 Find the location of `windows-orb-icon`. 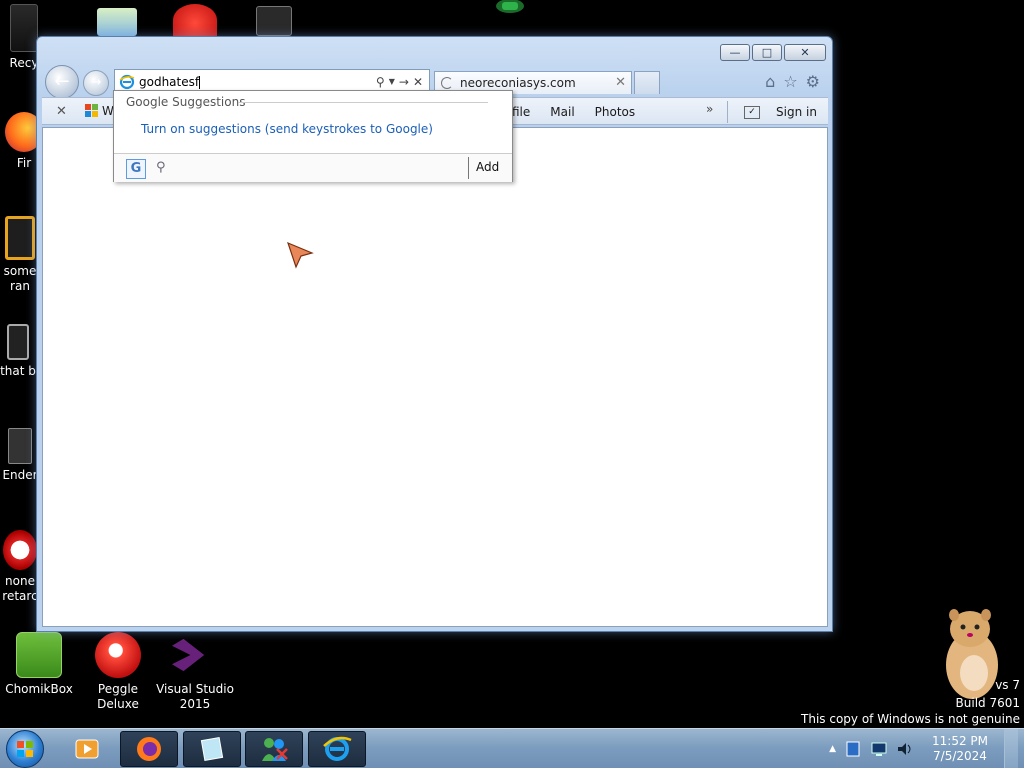

windows-orb-icon is located at coordinates (25, 749).